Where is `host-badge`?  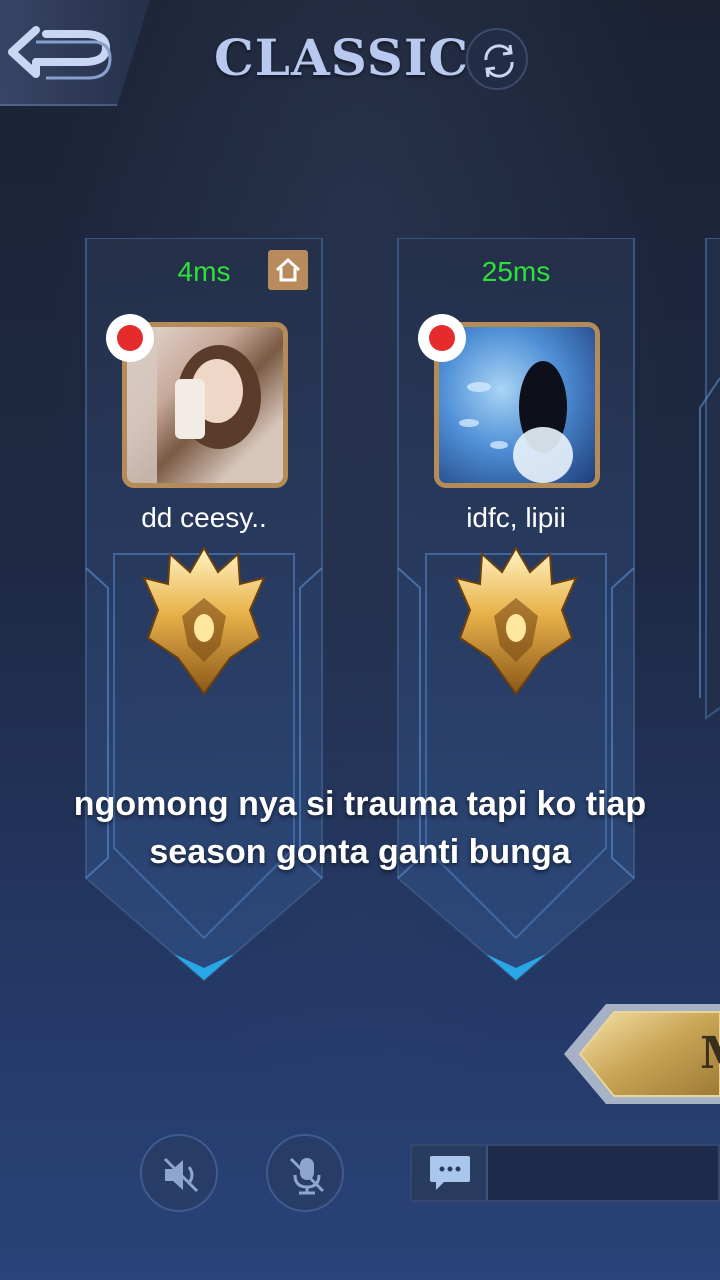
host-badge is located at coordinates (288, 270).